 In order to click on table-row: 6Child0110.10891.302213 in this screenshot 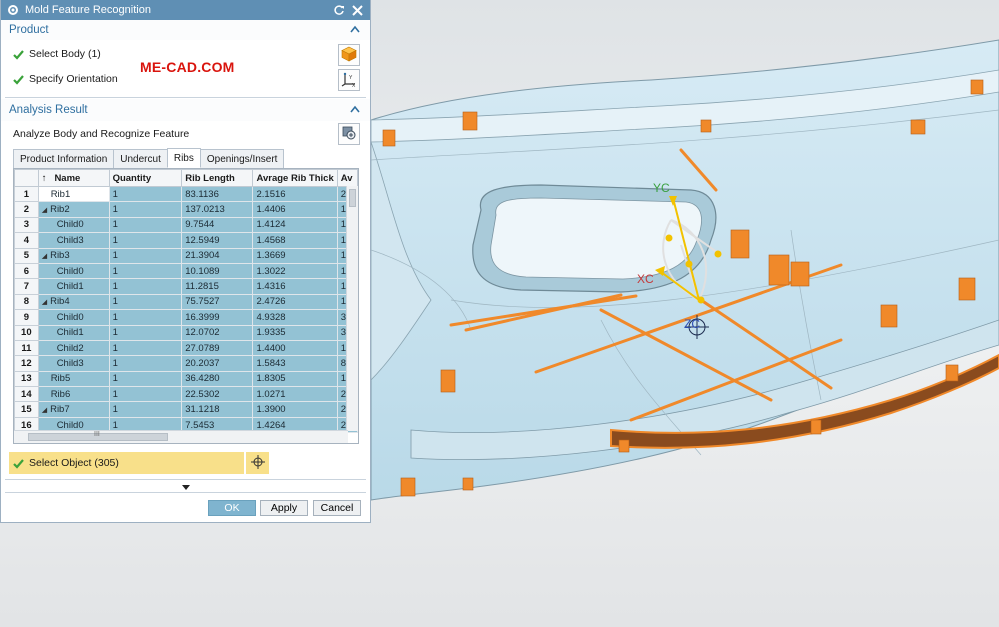, I will do `click(186, 271)`.